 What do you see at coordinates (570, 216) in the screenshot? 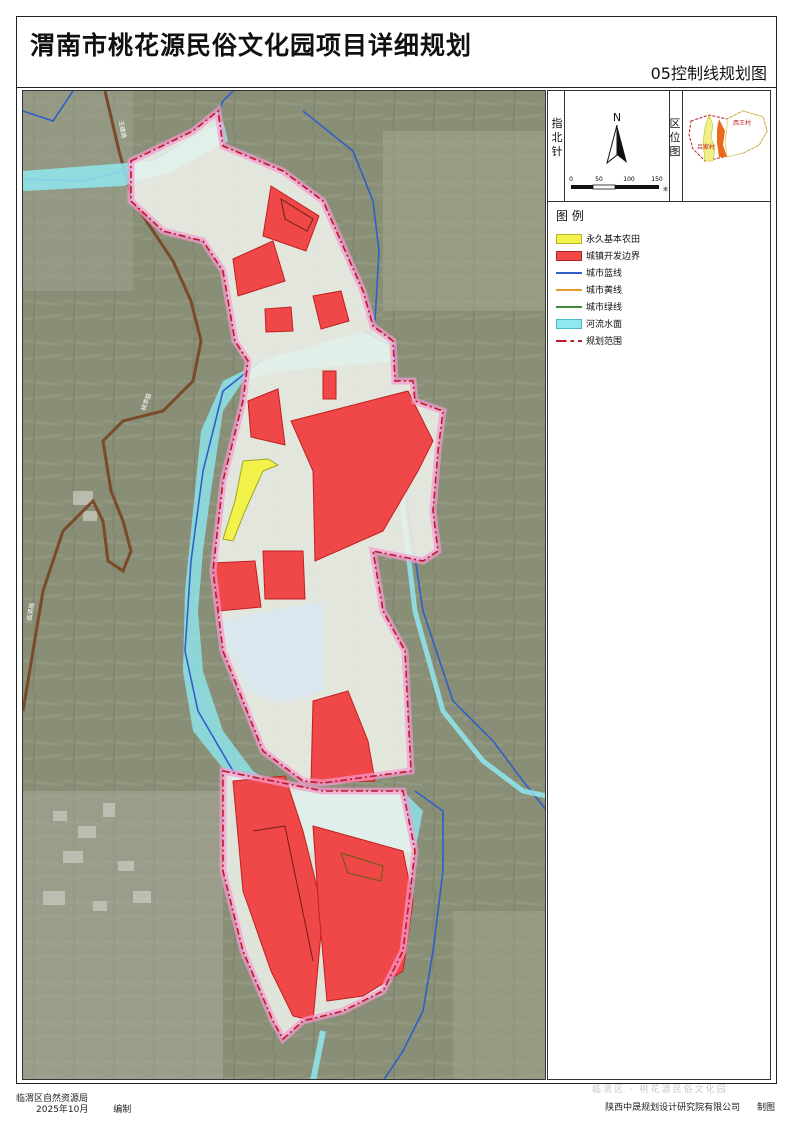
I see `legend-title: 图 例` at bounding box center [570, 216].